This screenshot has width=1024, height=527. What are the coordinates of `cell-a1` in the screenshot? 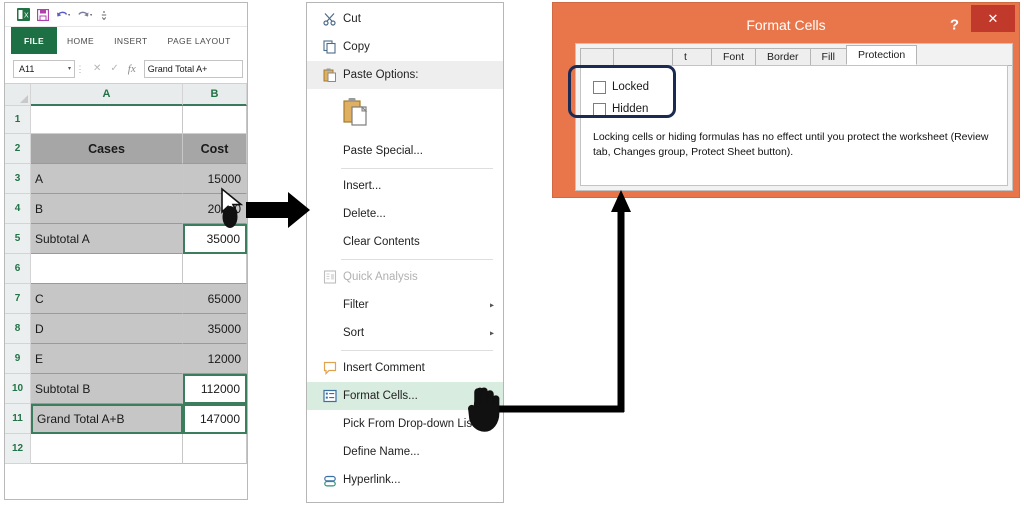 It's located at (107, 120).